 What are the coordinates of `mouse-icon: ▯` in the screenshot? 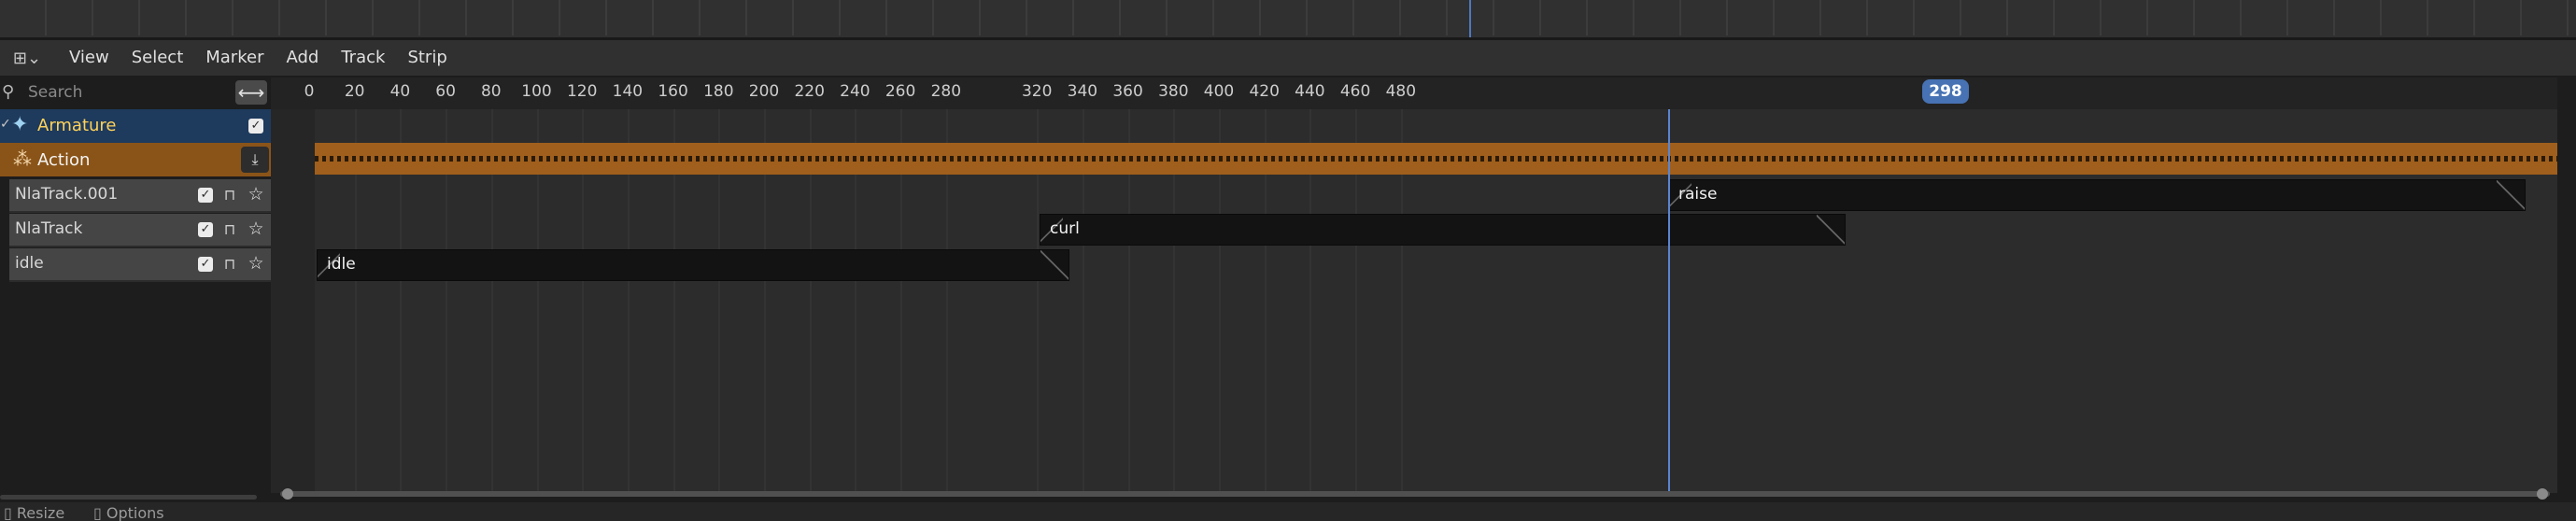 It's located at (97, 512).